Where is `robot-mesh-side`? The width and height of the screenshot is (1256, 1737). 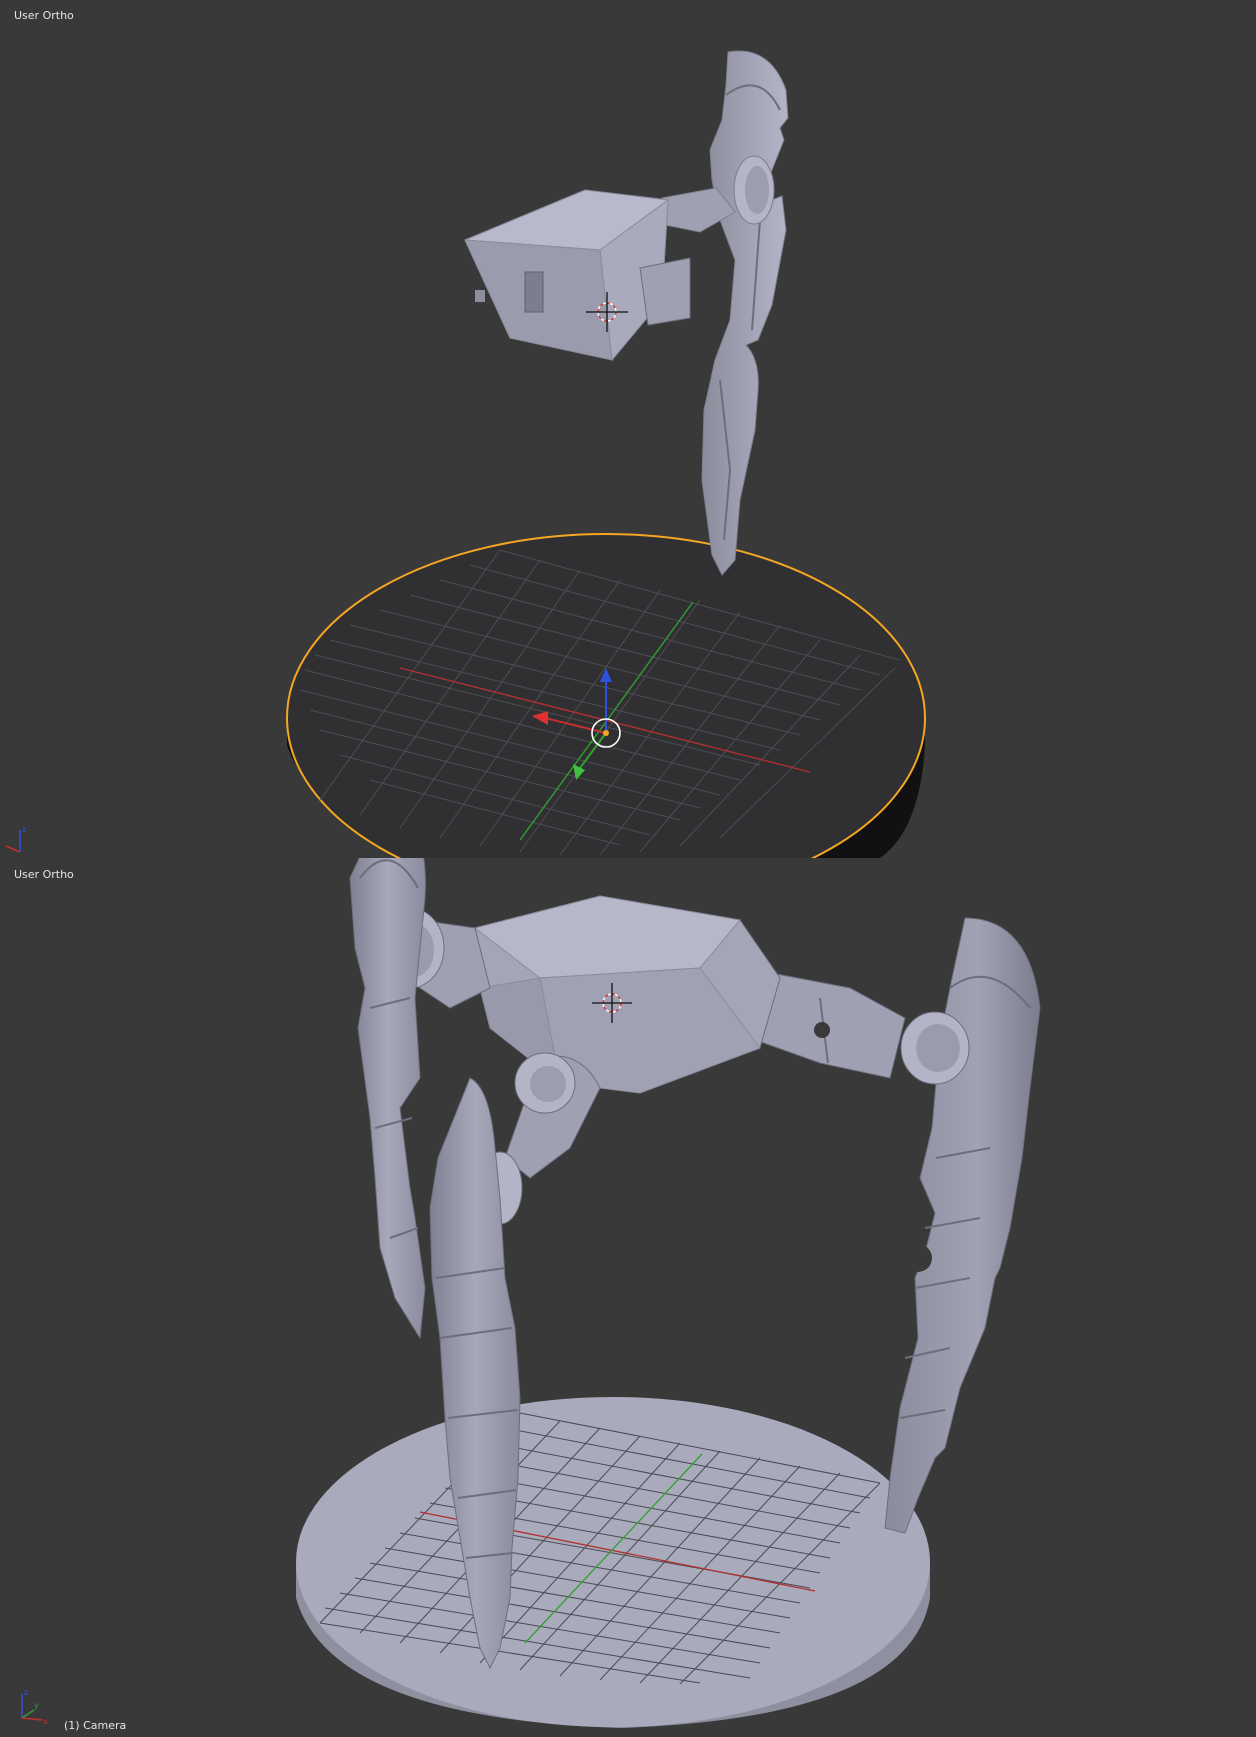 robot-mesh-side is located at coordinates (626, 313).